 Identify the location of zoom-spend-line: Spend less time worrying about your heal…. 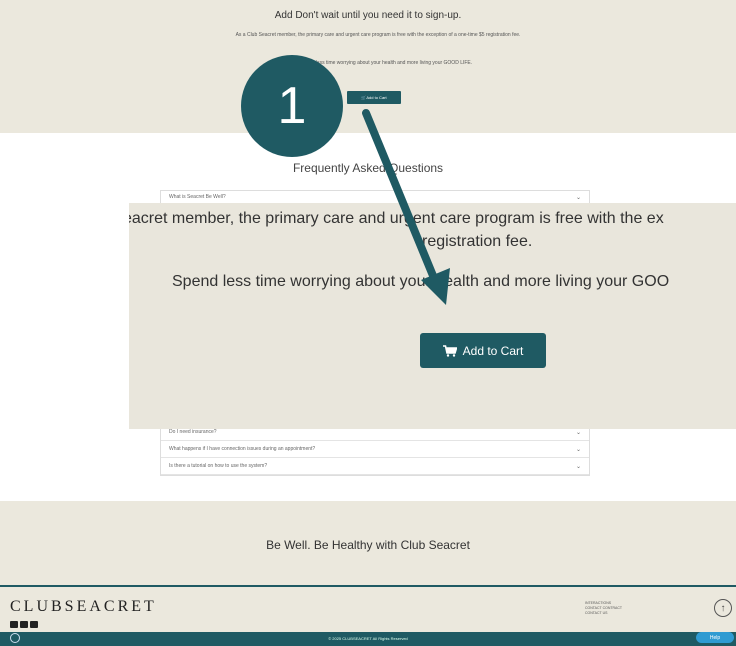
(421, 281).